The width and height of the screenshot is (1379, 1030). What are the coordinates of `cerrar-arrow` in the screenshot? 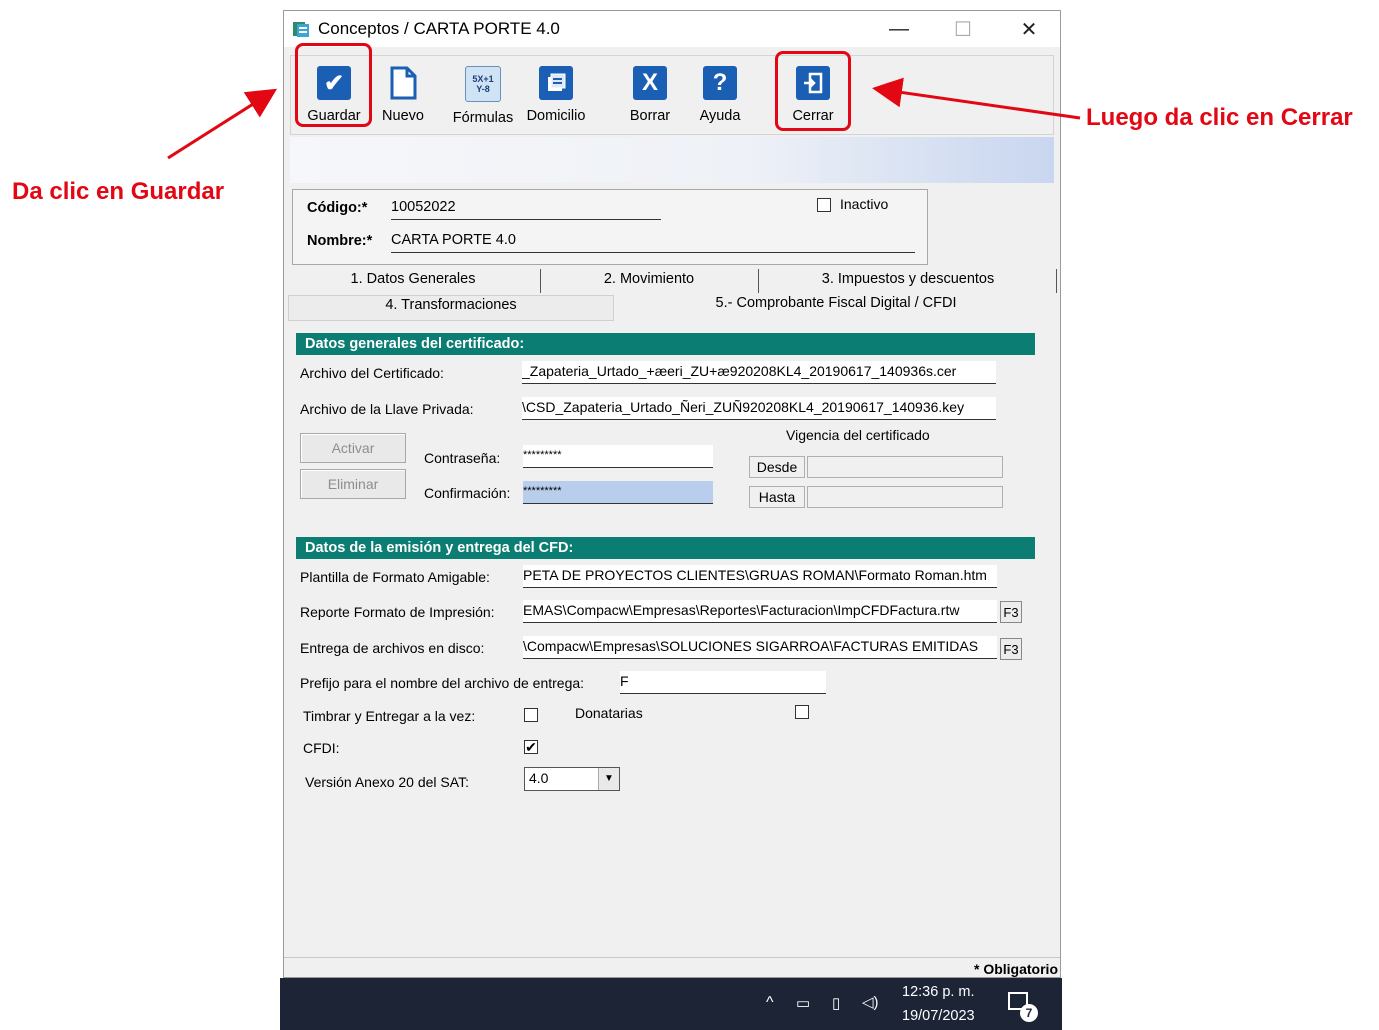 It's located at (976, 98).